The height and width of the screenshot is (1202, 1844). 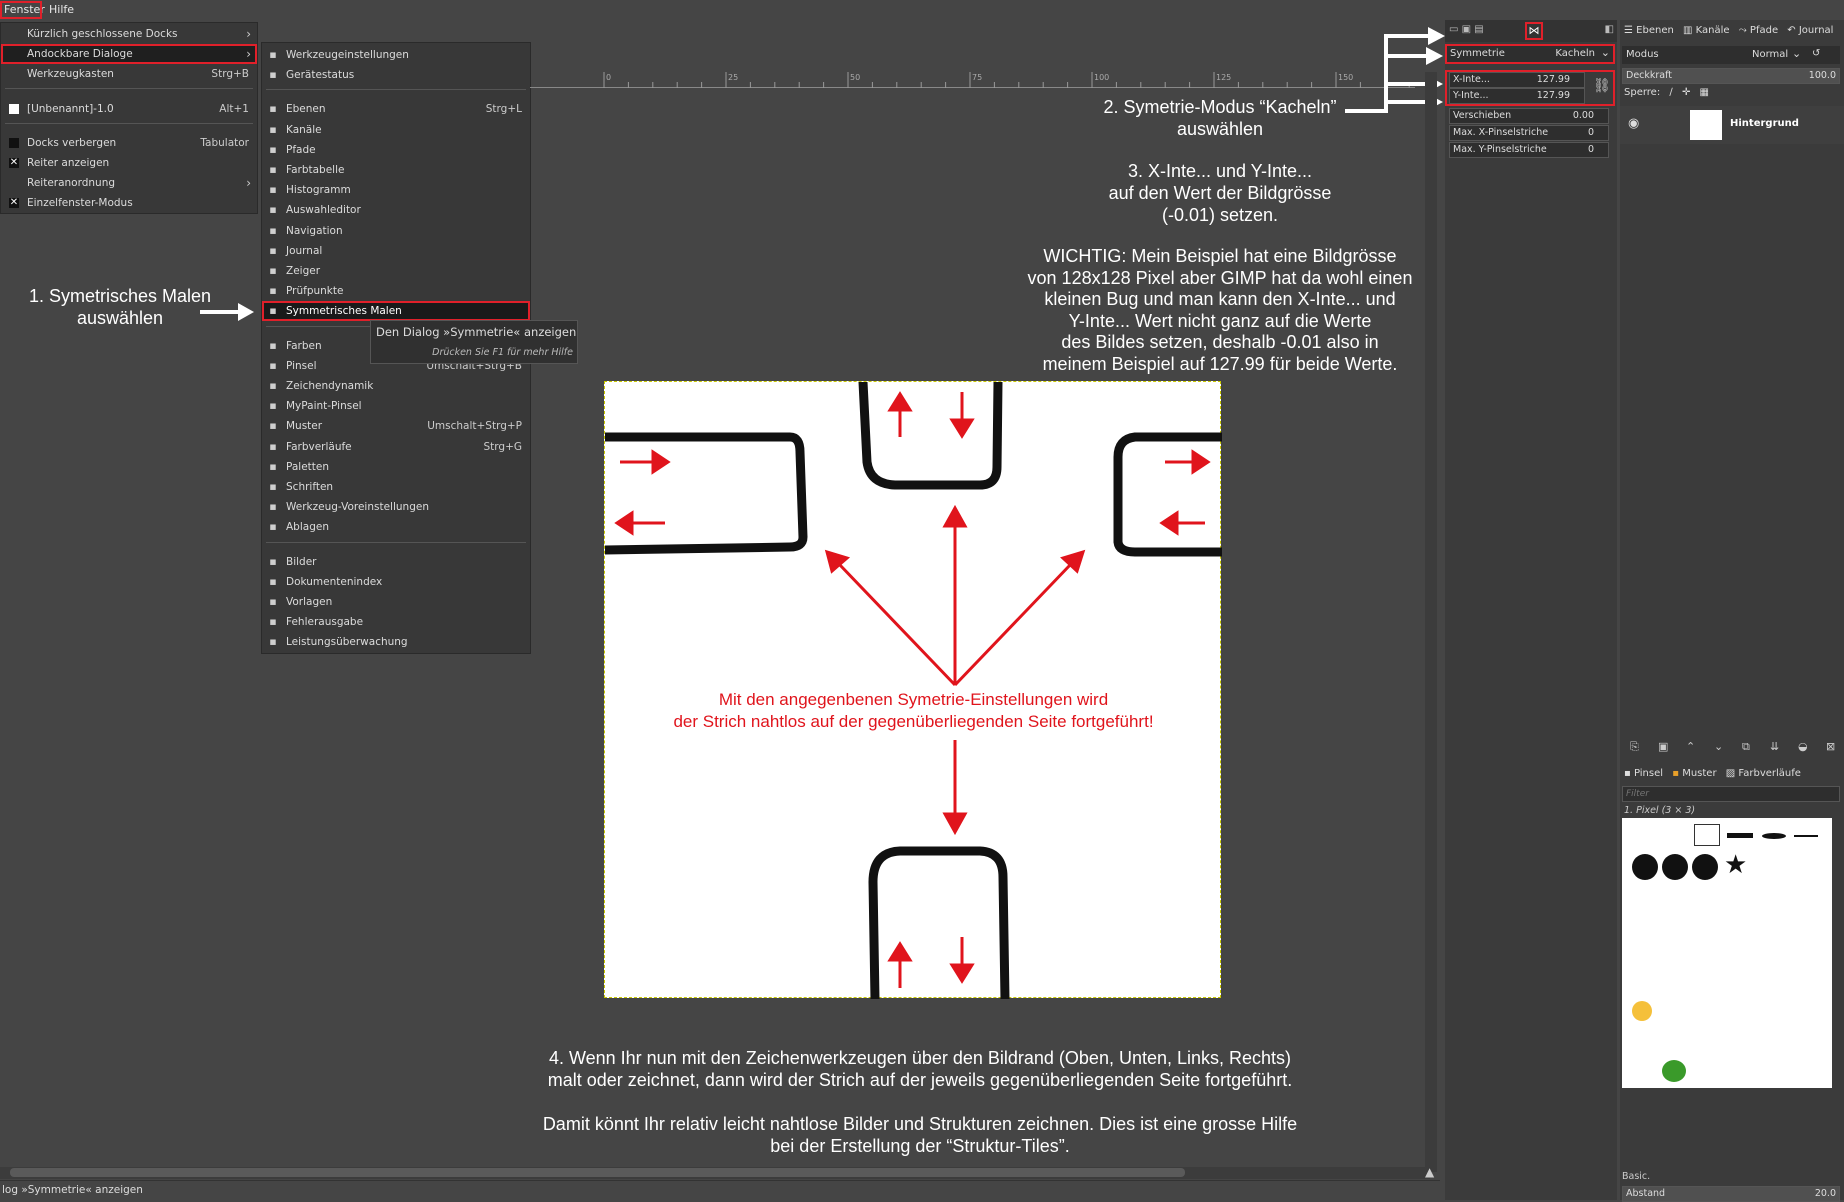 I want to click on menu-item-histogram: ▪ Histogramm, so click(x=396, y=190).